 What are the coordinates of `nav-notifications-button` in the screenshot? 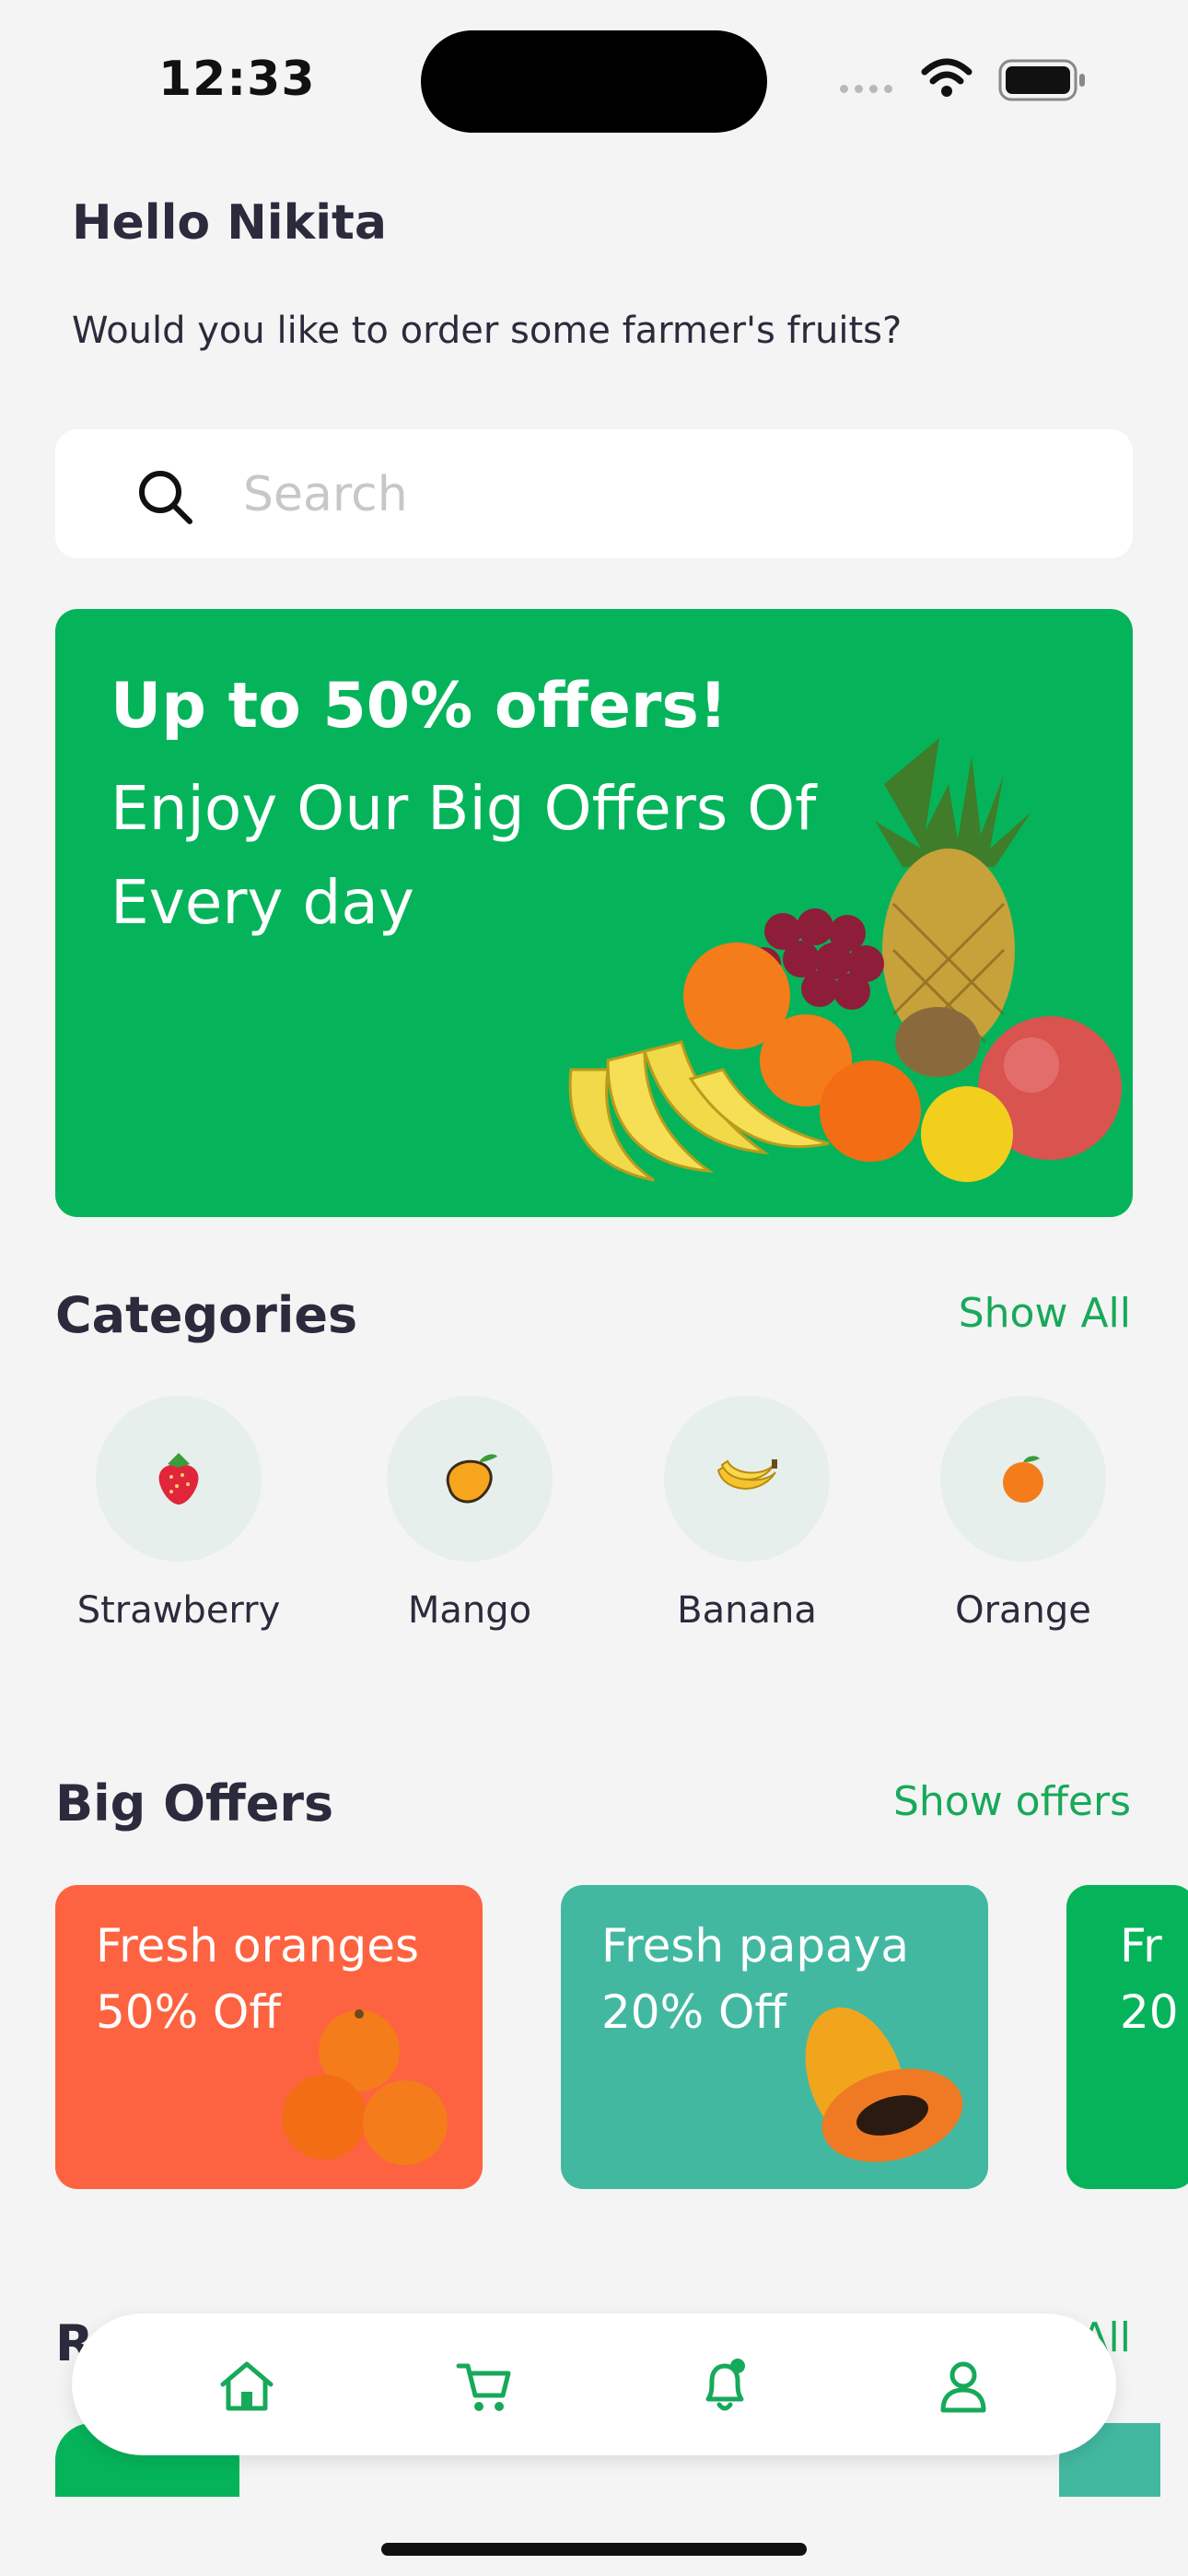 It's located at (725, 2386).